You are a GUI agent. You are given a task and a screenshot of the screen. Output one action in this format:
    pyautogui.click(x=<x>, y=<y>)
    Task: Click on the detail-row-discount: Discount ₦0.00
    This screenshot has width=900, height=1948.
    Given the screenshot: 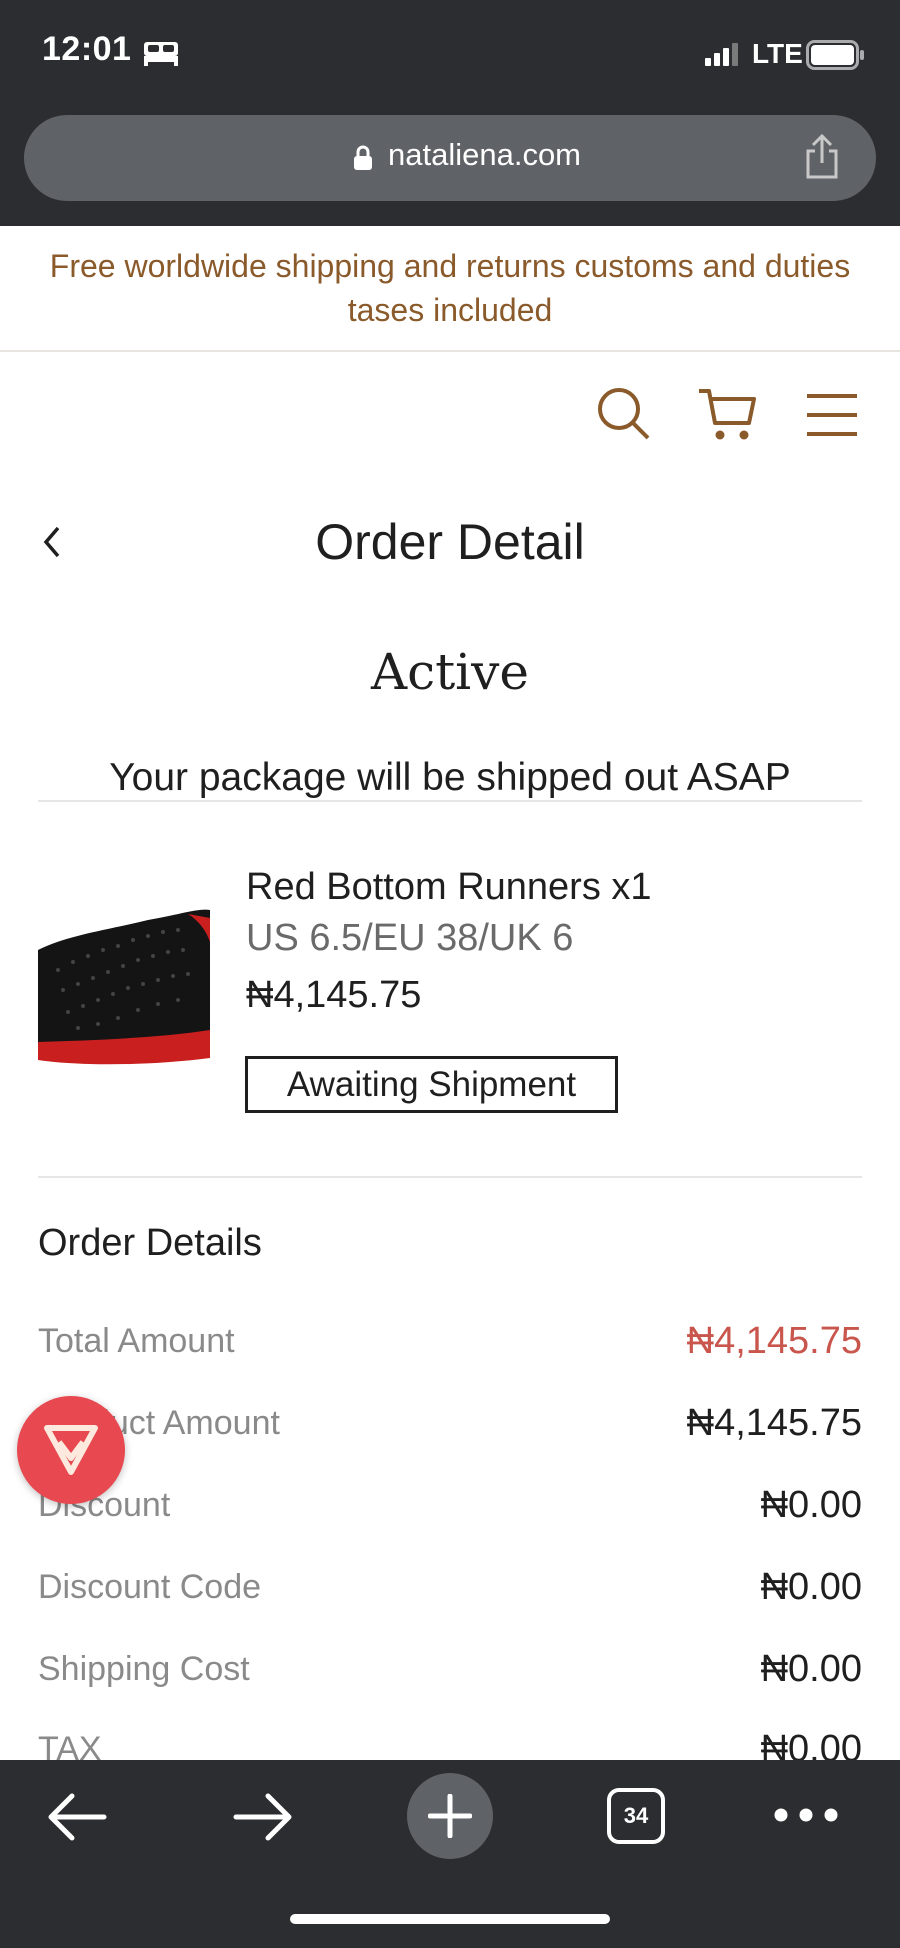 What is the action you would take?
    pyautogui.click(x=450, y=1510)
    